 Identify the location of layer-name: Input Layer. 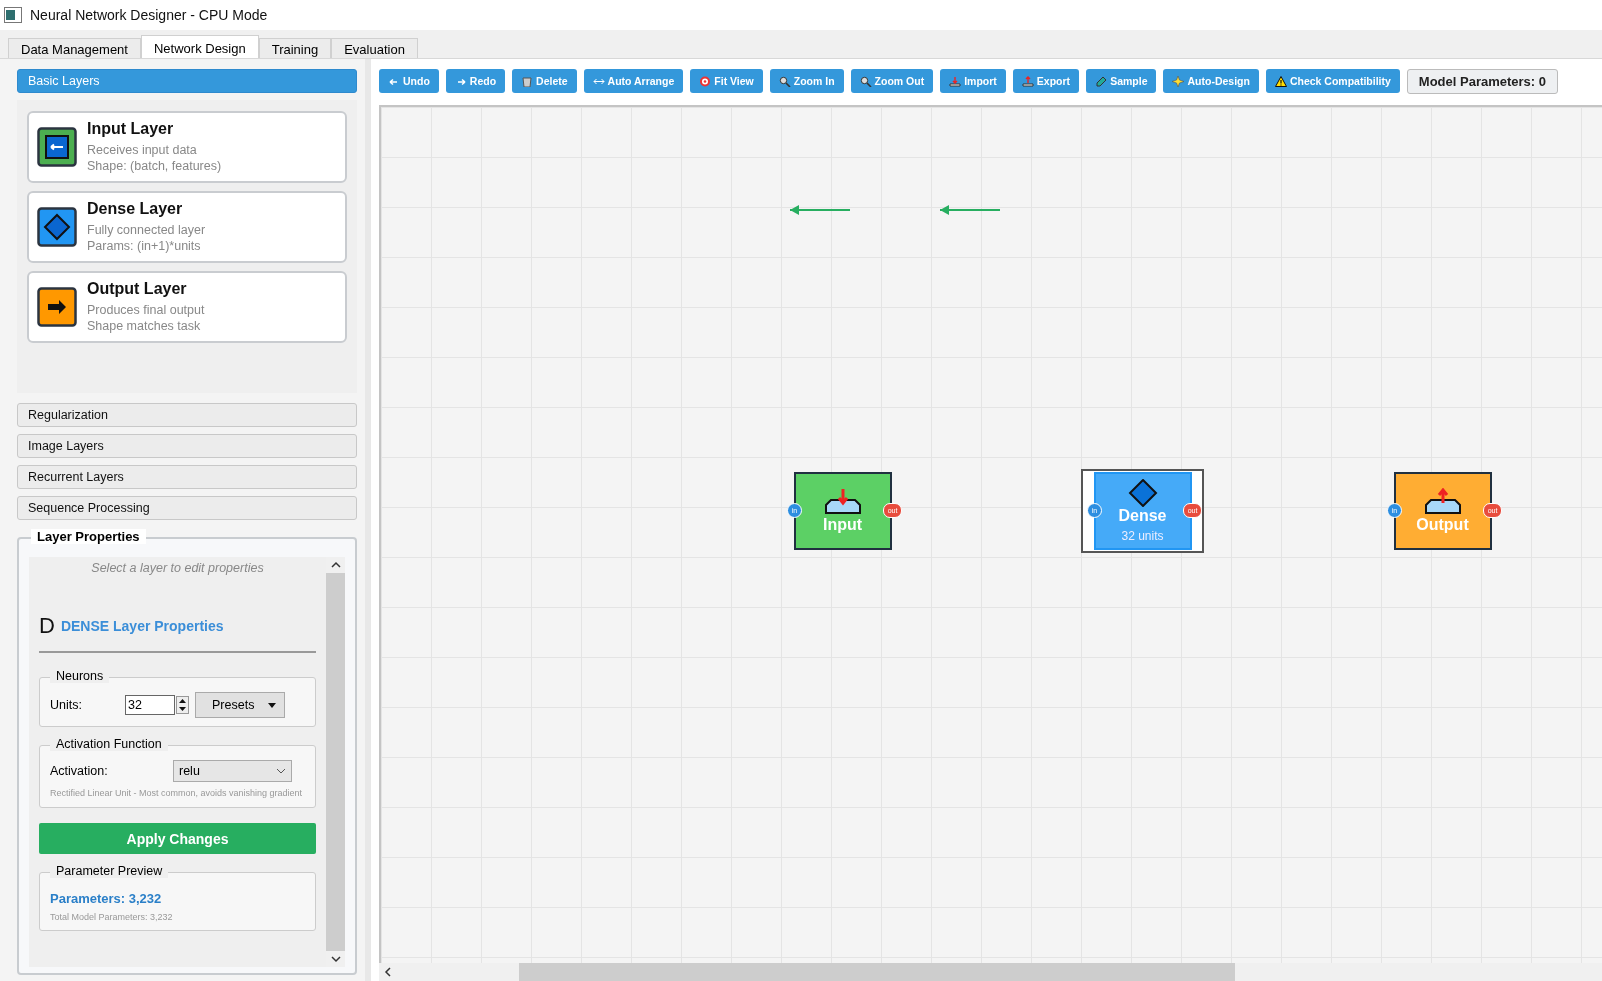
(131, 129).